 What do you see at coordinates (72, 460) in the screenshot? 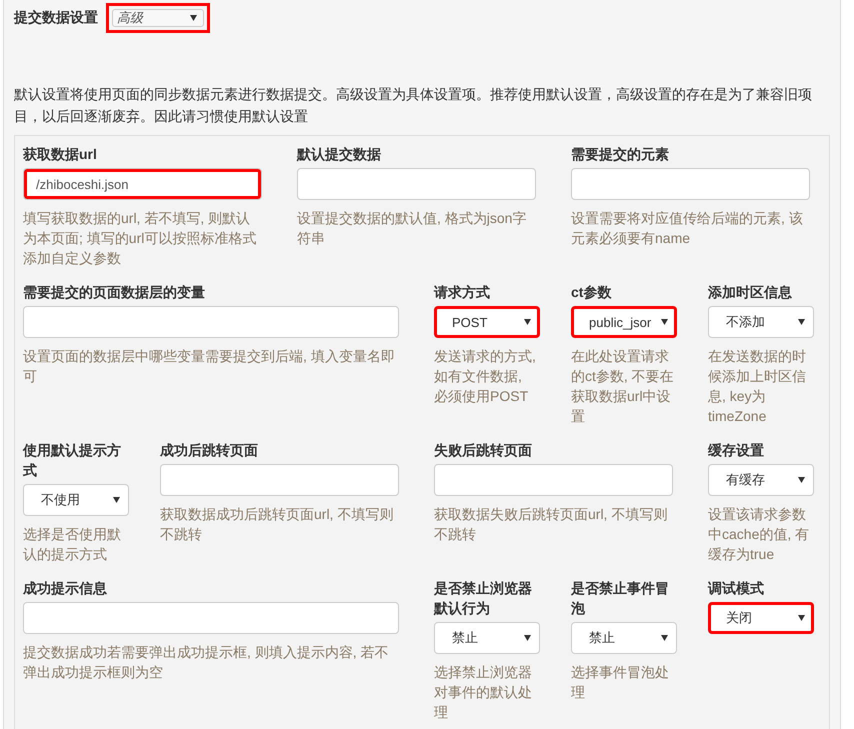
I see `field-label: 使用默认提示方式` at bounding box center [72, 460].